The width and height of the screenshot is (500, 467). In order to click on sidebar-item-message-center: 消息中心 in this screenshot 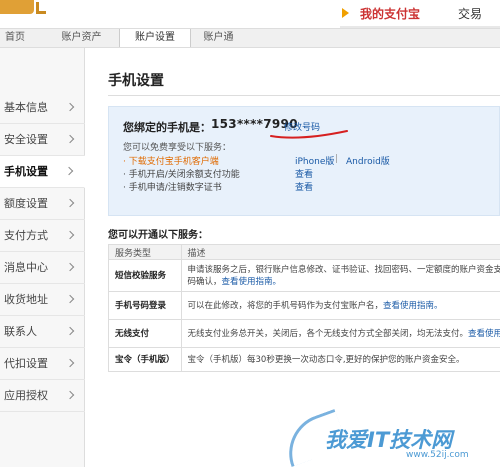, I will do `click(42, 268)`.